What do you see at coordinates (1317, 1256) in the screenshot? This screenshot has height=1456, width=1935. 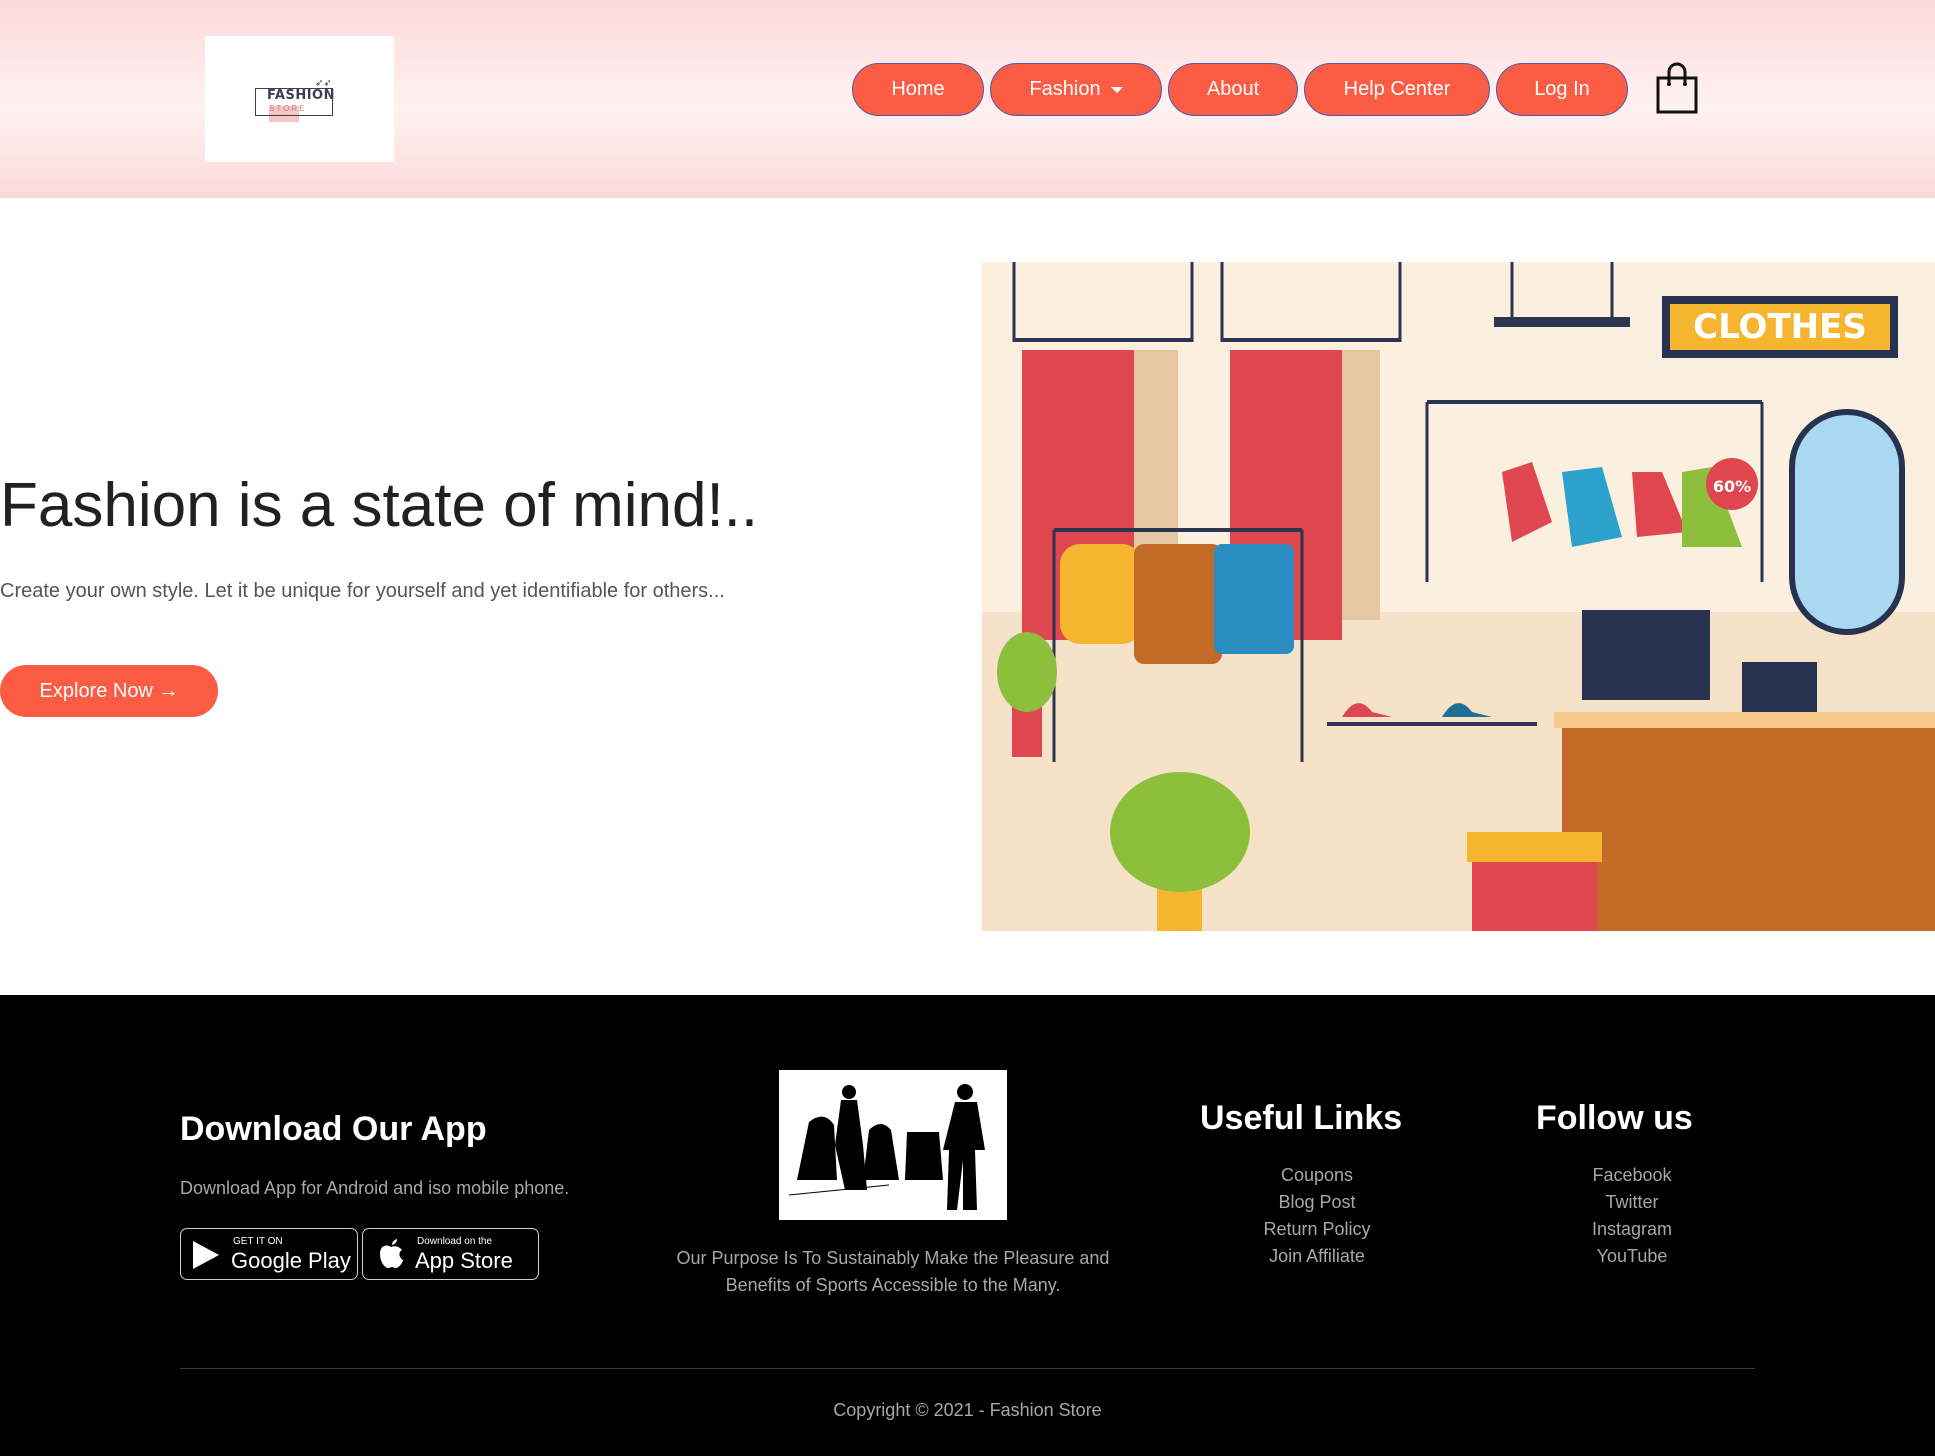 I see `useful-link-join-affiliate: Join Affiliate` at bounding box center [1317, 1256].